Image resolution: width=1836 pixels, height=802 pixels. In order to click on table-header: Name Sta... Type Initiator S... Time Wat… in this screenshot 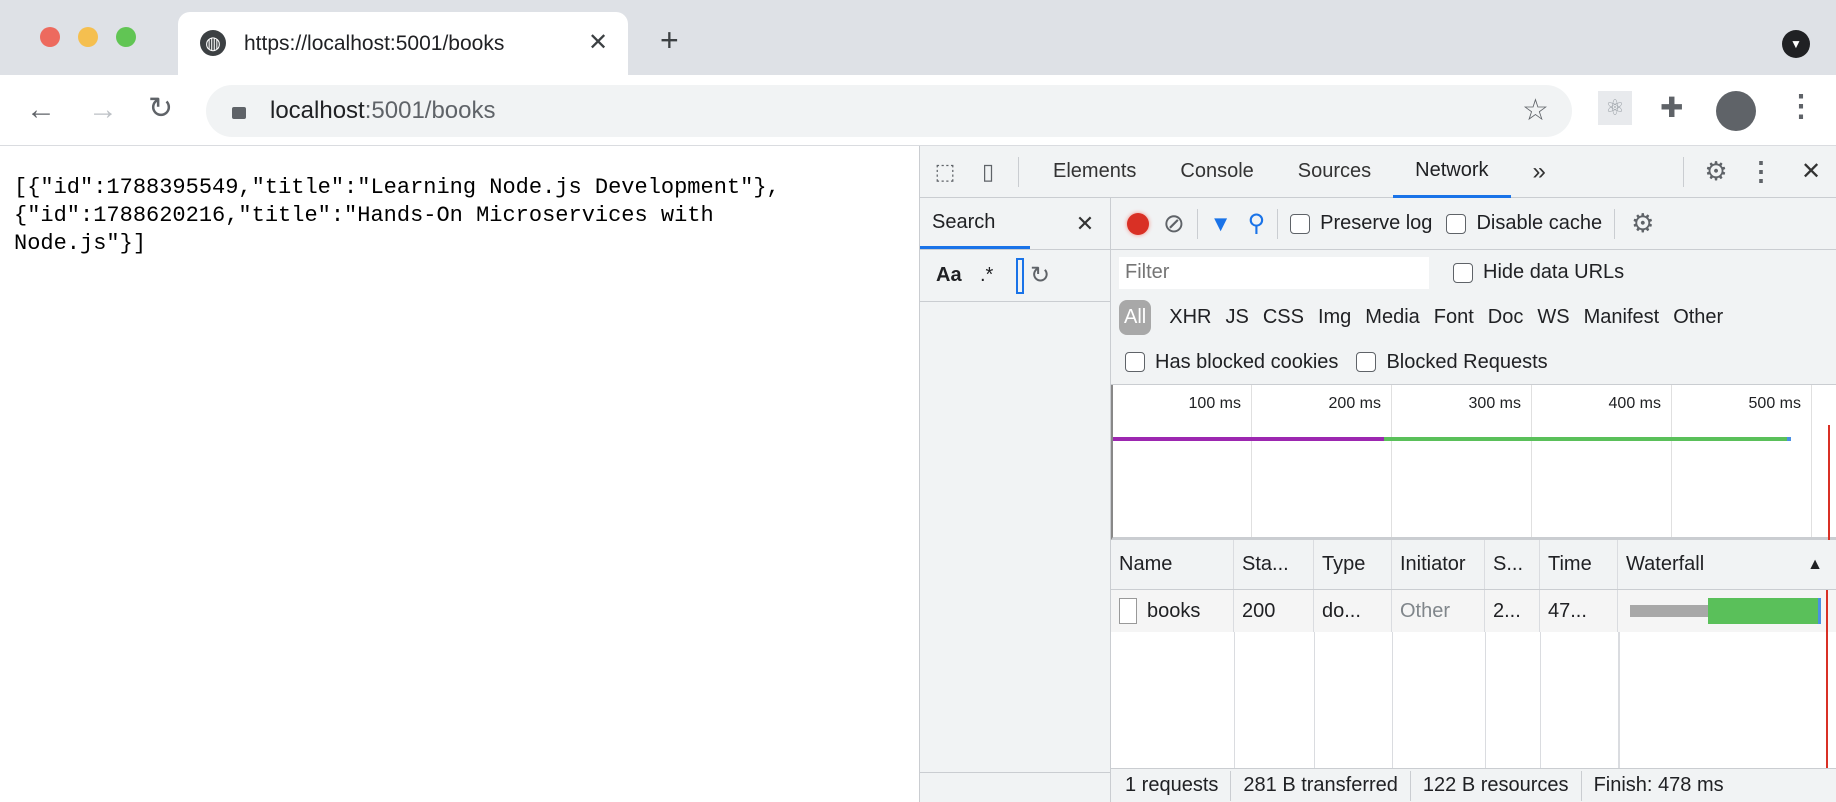, I will do `click(1473, 565)`.